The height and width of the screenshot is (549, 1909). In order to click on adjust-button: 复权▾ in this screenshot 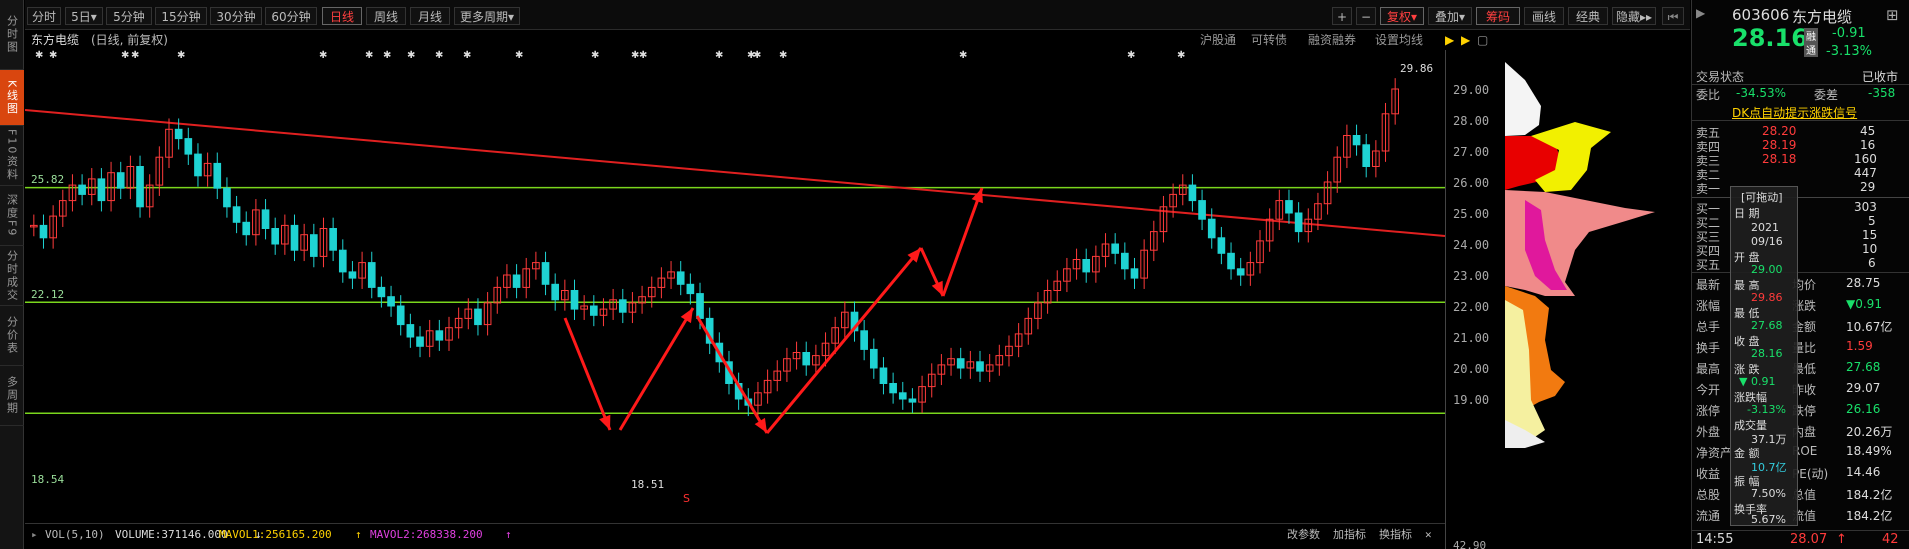, I will do `click(1402, 16)`.